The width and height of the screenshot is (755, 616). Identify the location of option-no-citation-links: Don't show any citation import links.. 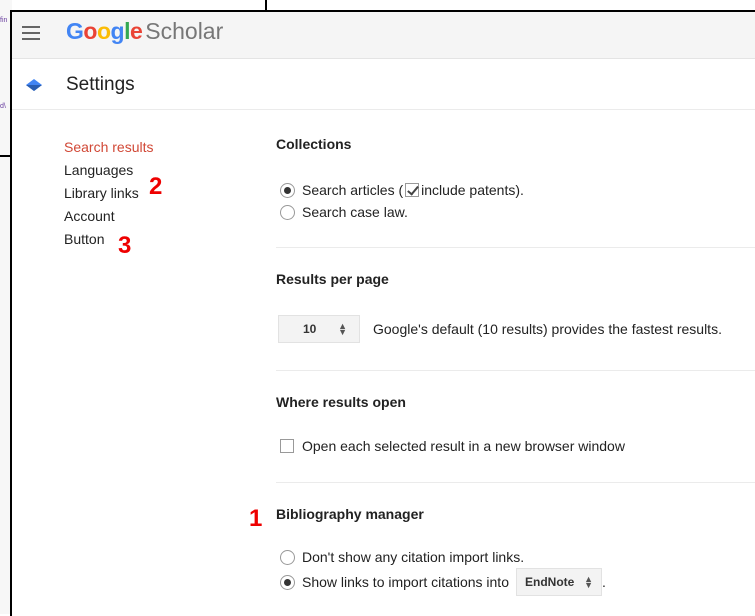
(402, 557).